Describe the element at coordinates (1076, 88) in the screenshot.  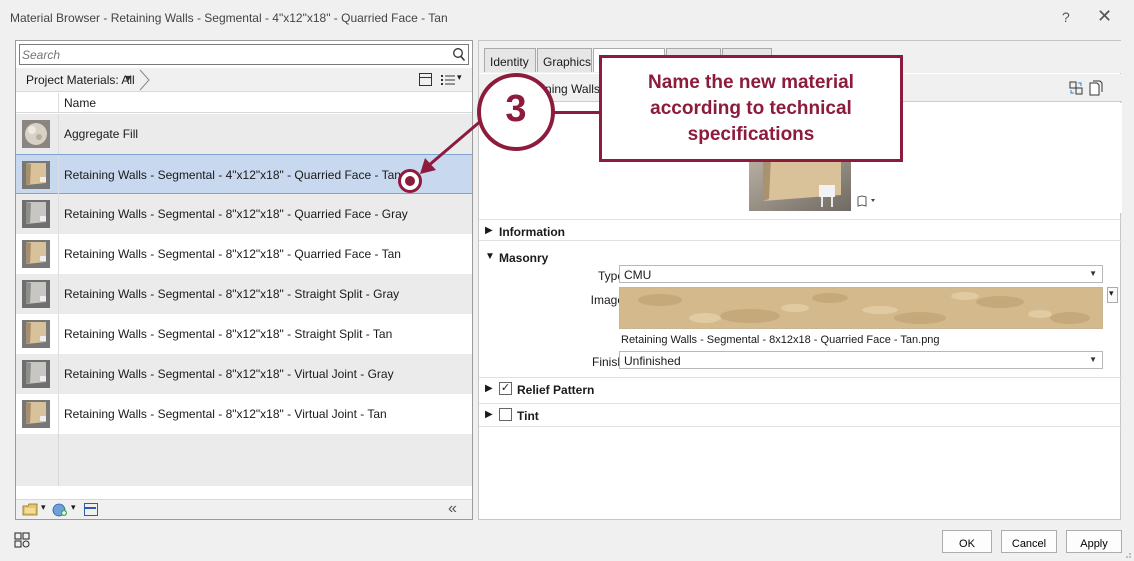
I see `duplicate-asset-icon` at that location.